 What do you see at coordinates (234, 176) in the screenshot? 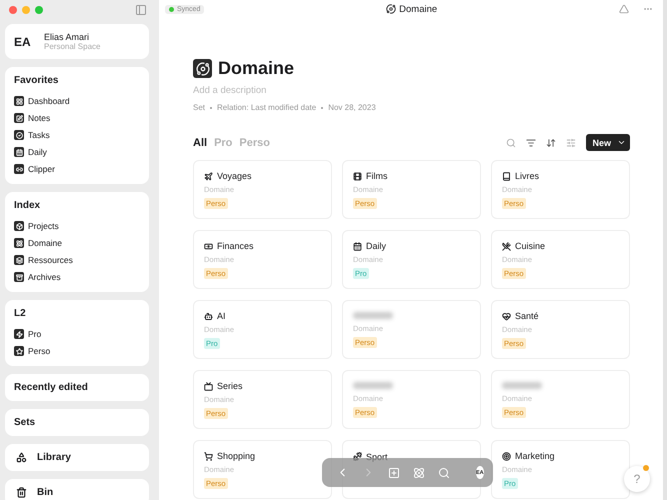
I see `card-title: Voyages` at bounding box center [234, 176].